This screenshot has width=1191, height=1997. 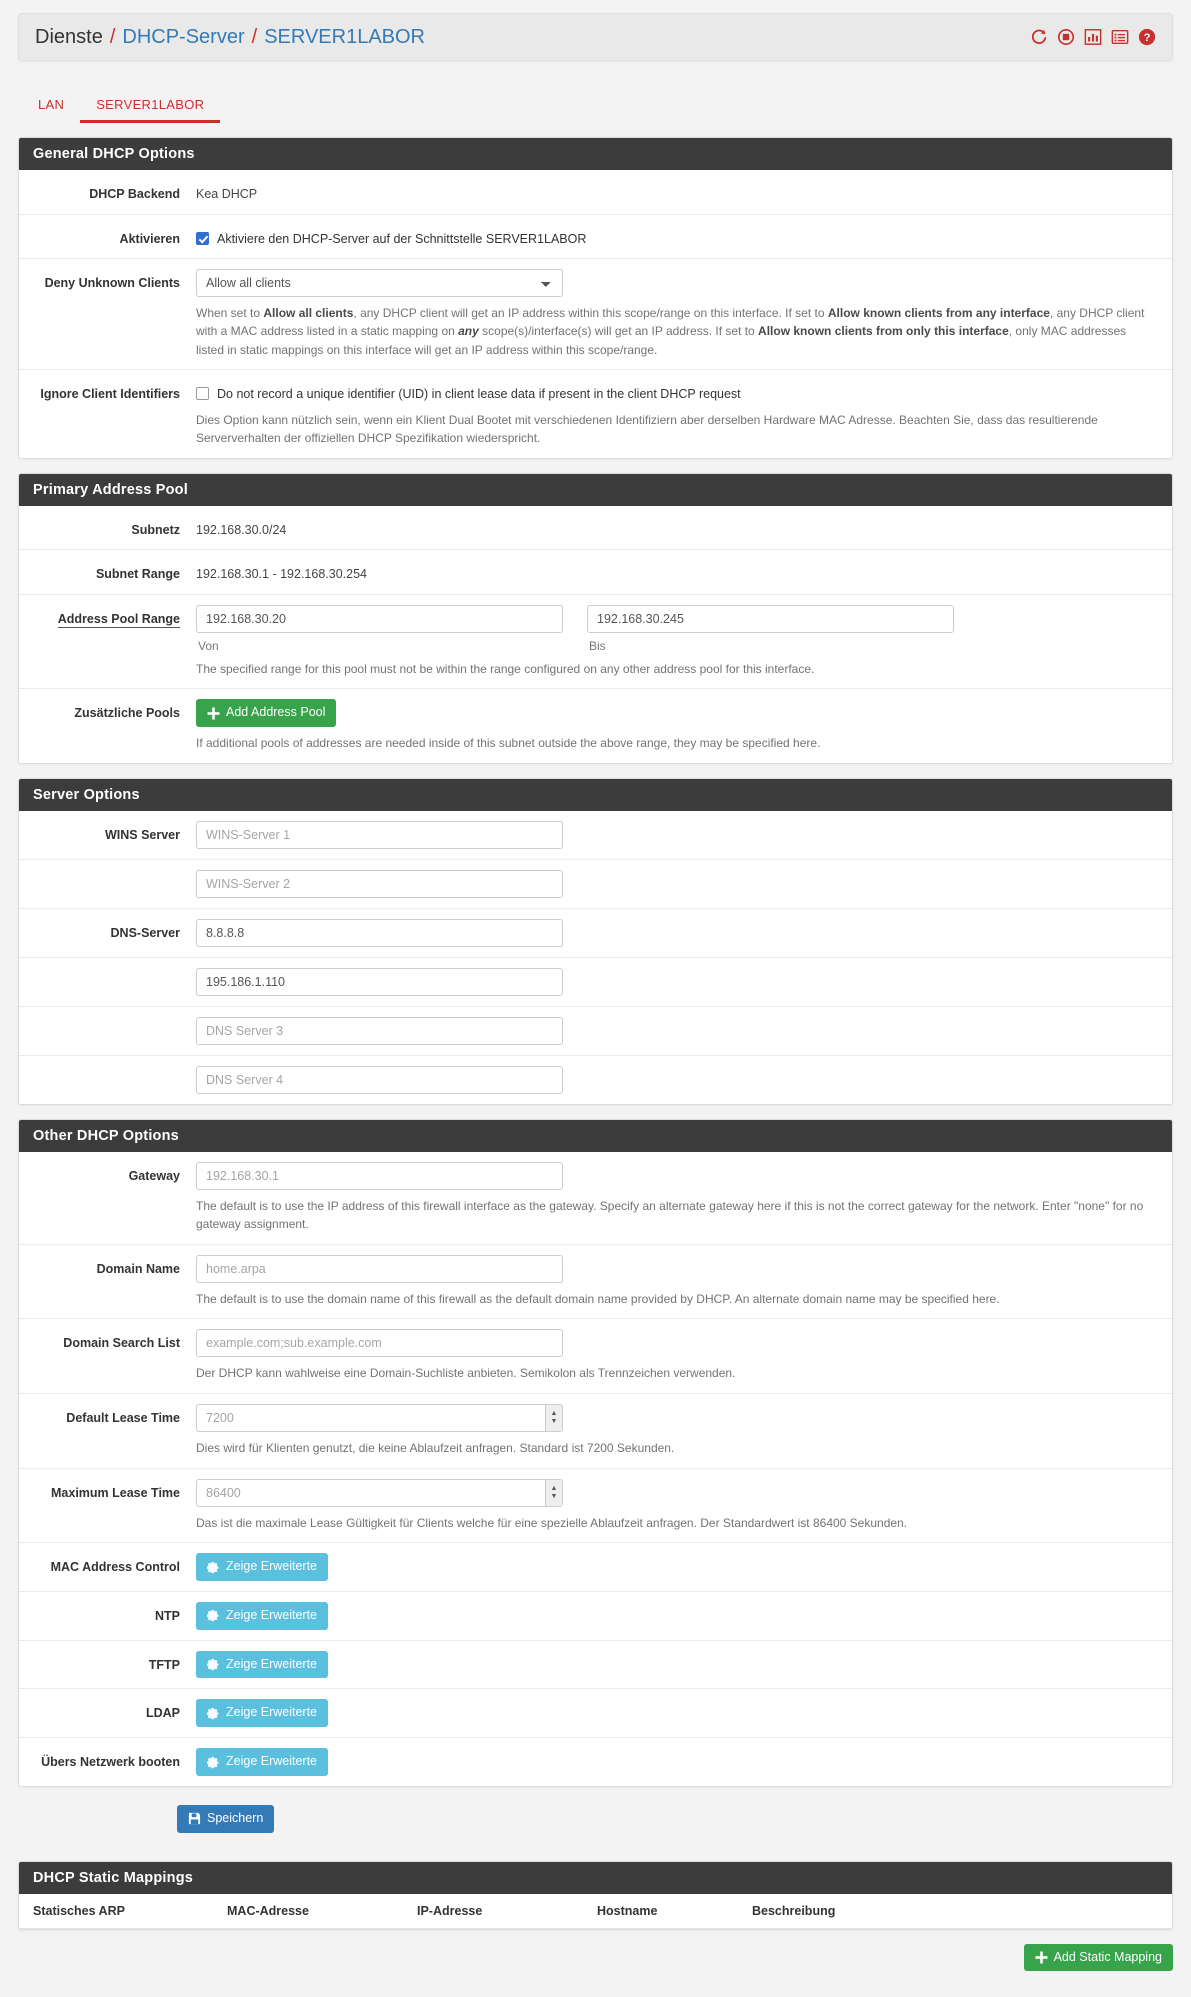 I want to click on add-address-pool-button: Add Address Pool, so click(x=266, y=713).